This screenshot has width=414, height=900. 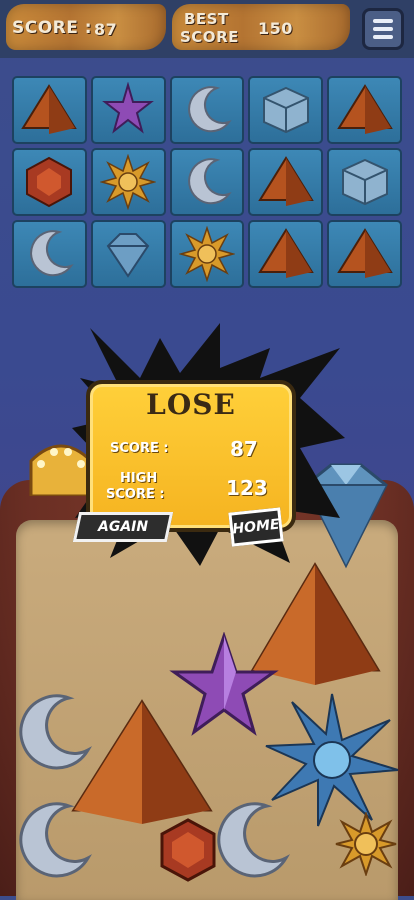 What do you see at coordinates (247, 488) in the screenshot?
I see `dialog-high-value: 123` at bounding box center [247, 488].